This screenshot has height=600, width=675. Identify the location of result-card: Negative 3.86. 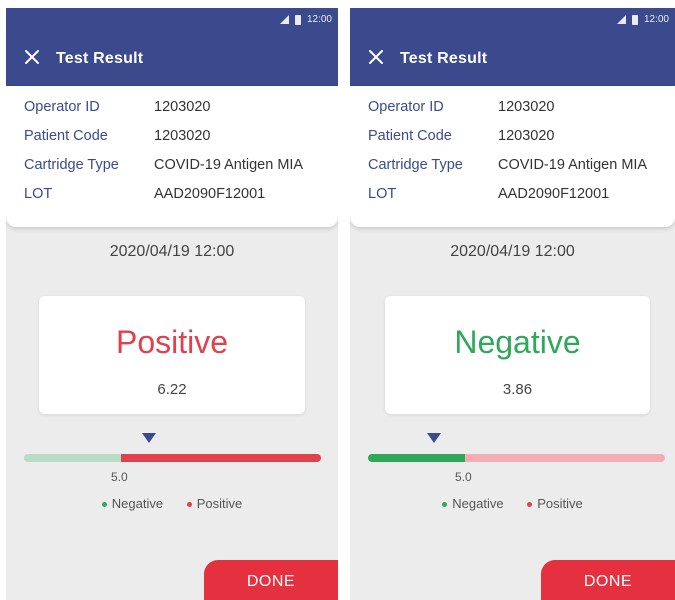
(517, 355).